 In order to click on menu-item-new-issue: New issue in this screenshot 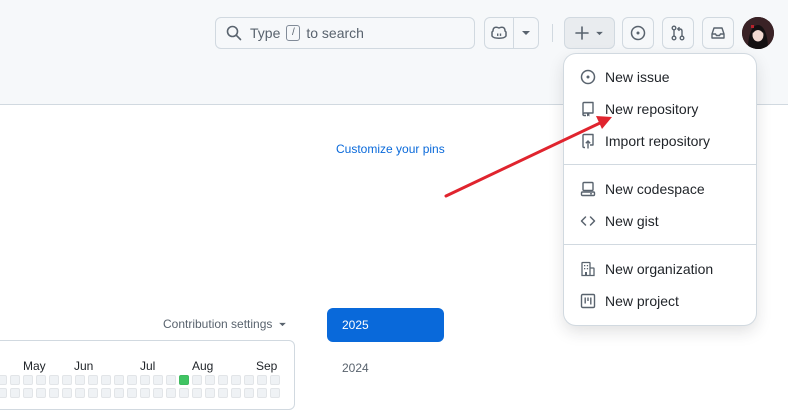, I will do `click(660, 77)`.